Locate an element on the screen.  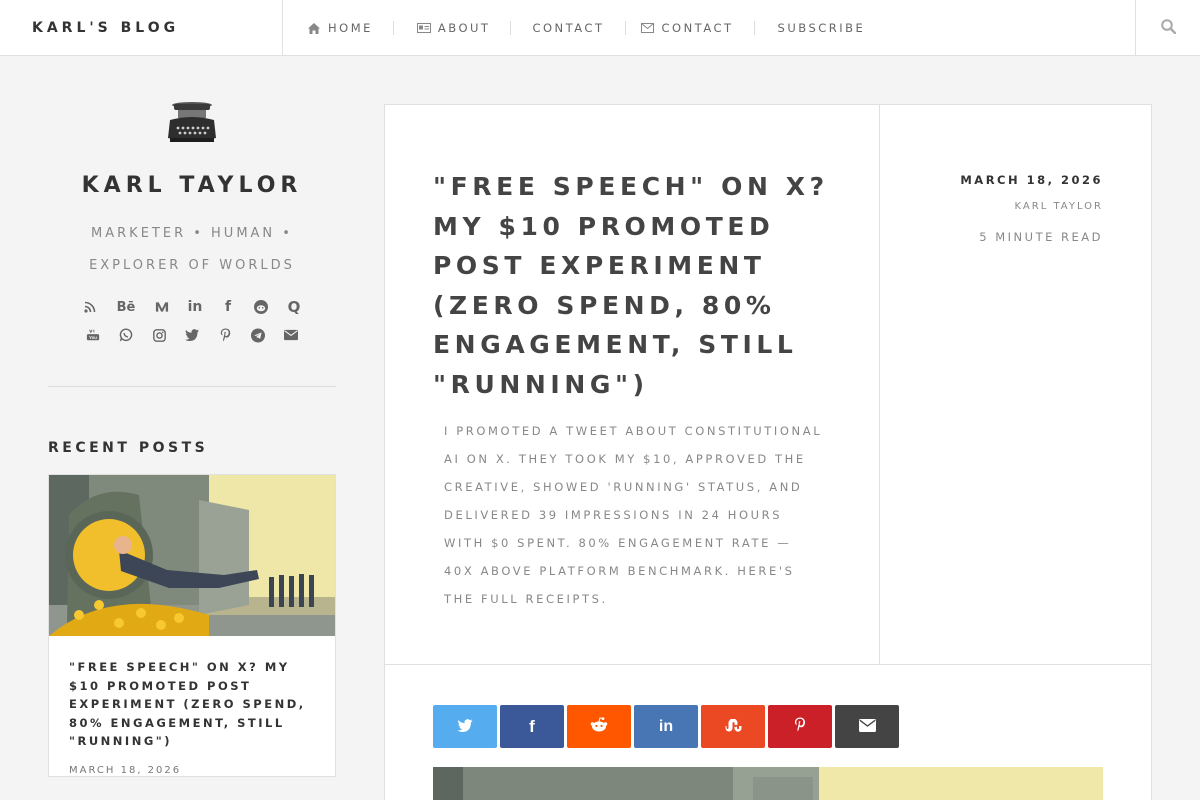
recent-posts-title: RECENT POSTS is located at coordinates (128, 448).